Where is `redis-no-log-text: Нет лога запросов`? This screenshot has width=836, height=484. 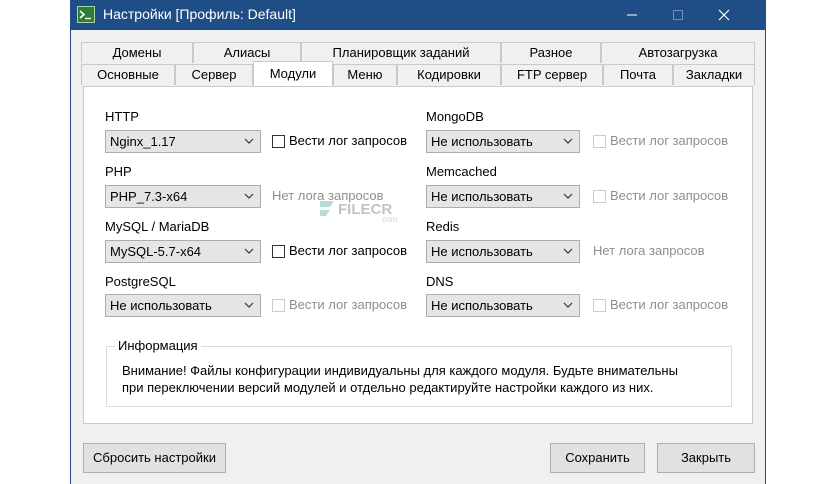
redis-no-log-text: Нет лога запросов is located at coordinates (649, 250).